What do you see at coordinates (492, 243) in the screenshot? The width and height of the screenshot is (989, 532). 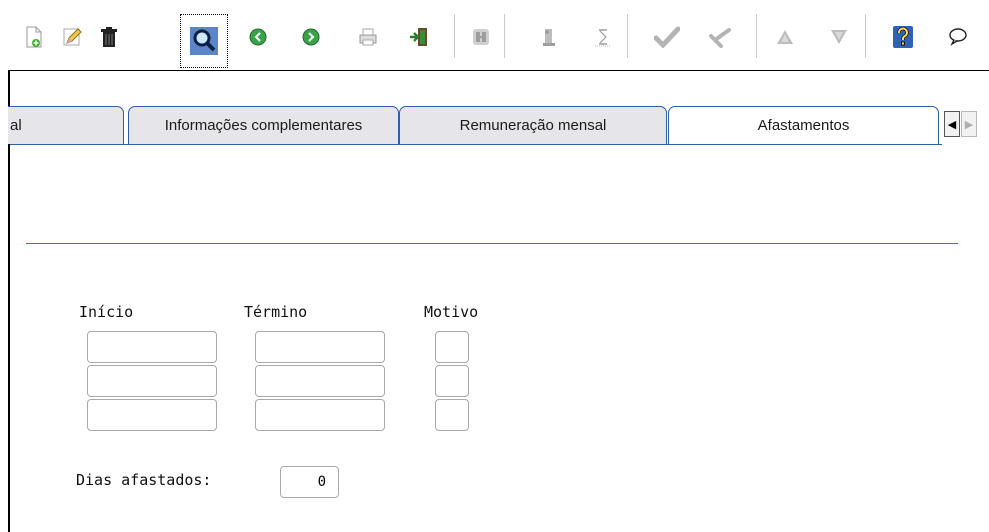 I see `section-divider` at bounding box center [492, 243].